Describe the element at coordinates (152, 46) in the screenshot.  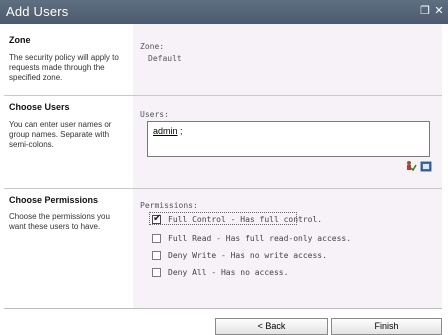
I see `zone-field-label: Zone:` at that location.